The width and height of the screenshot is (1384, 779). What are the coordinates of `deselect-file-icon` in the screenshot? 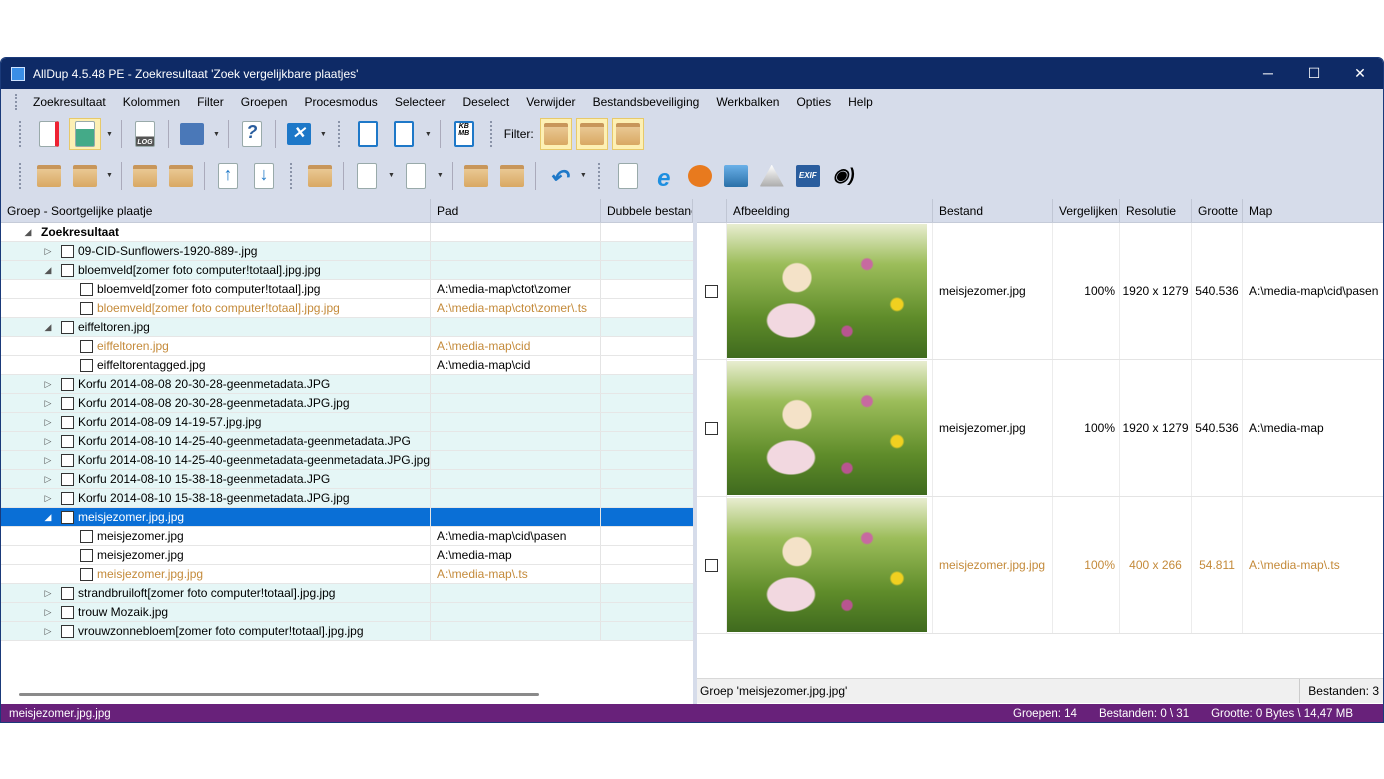 It's located at (416, 176).